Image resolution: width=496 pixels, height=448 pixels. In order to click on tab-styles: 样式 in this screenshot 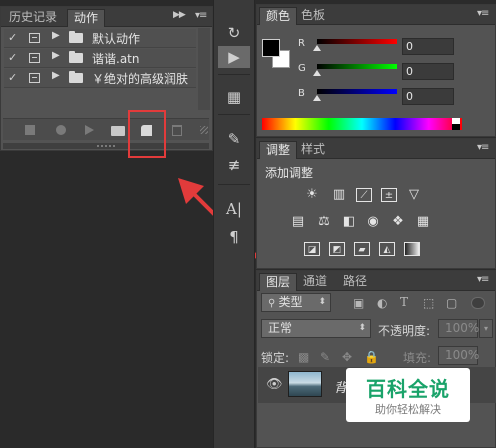, I will do `click(313, 150)`.